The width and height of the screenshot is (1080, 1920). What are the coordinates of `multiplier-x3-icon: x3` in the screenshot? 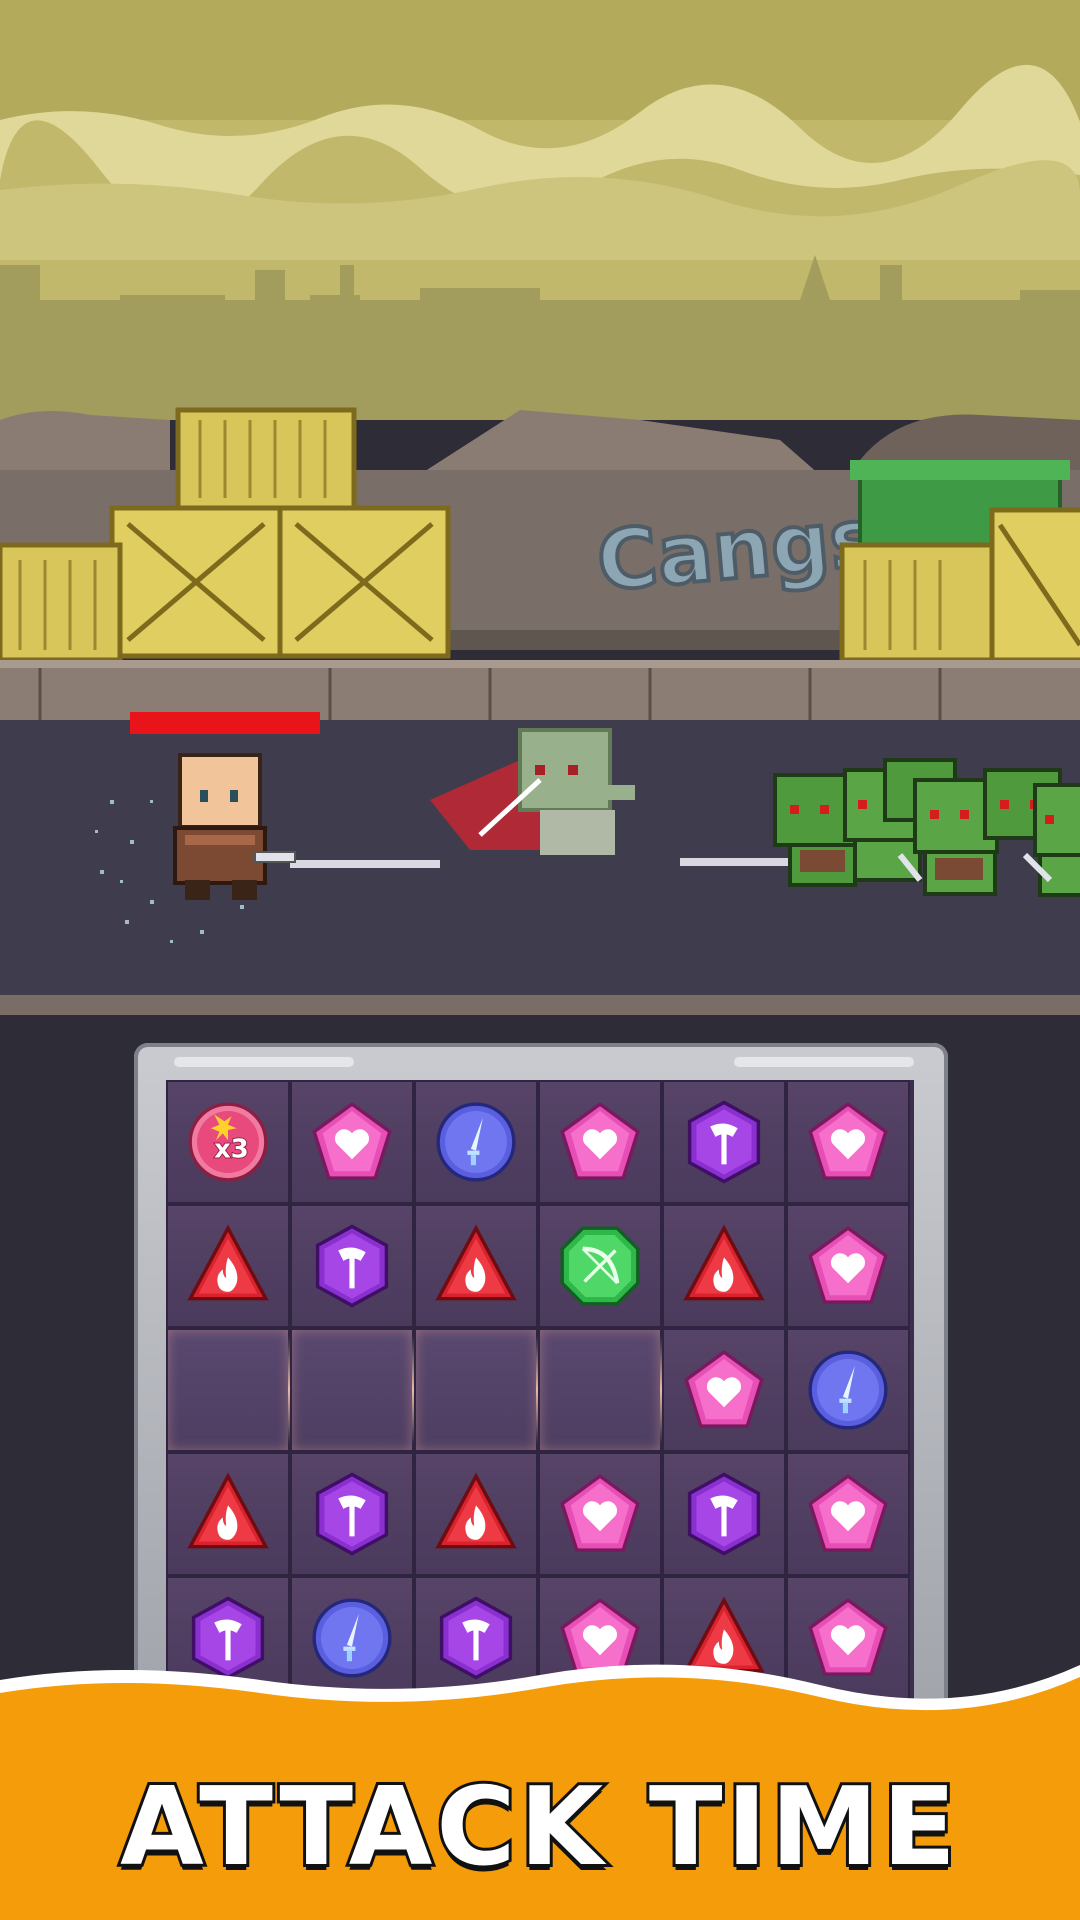 It's located at (228, 1142).